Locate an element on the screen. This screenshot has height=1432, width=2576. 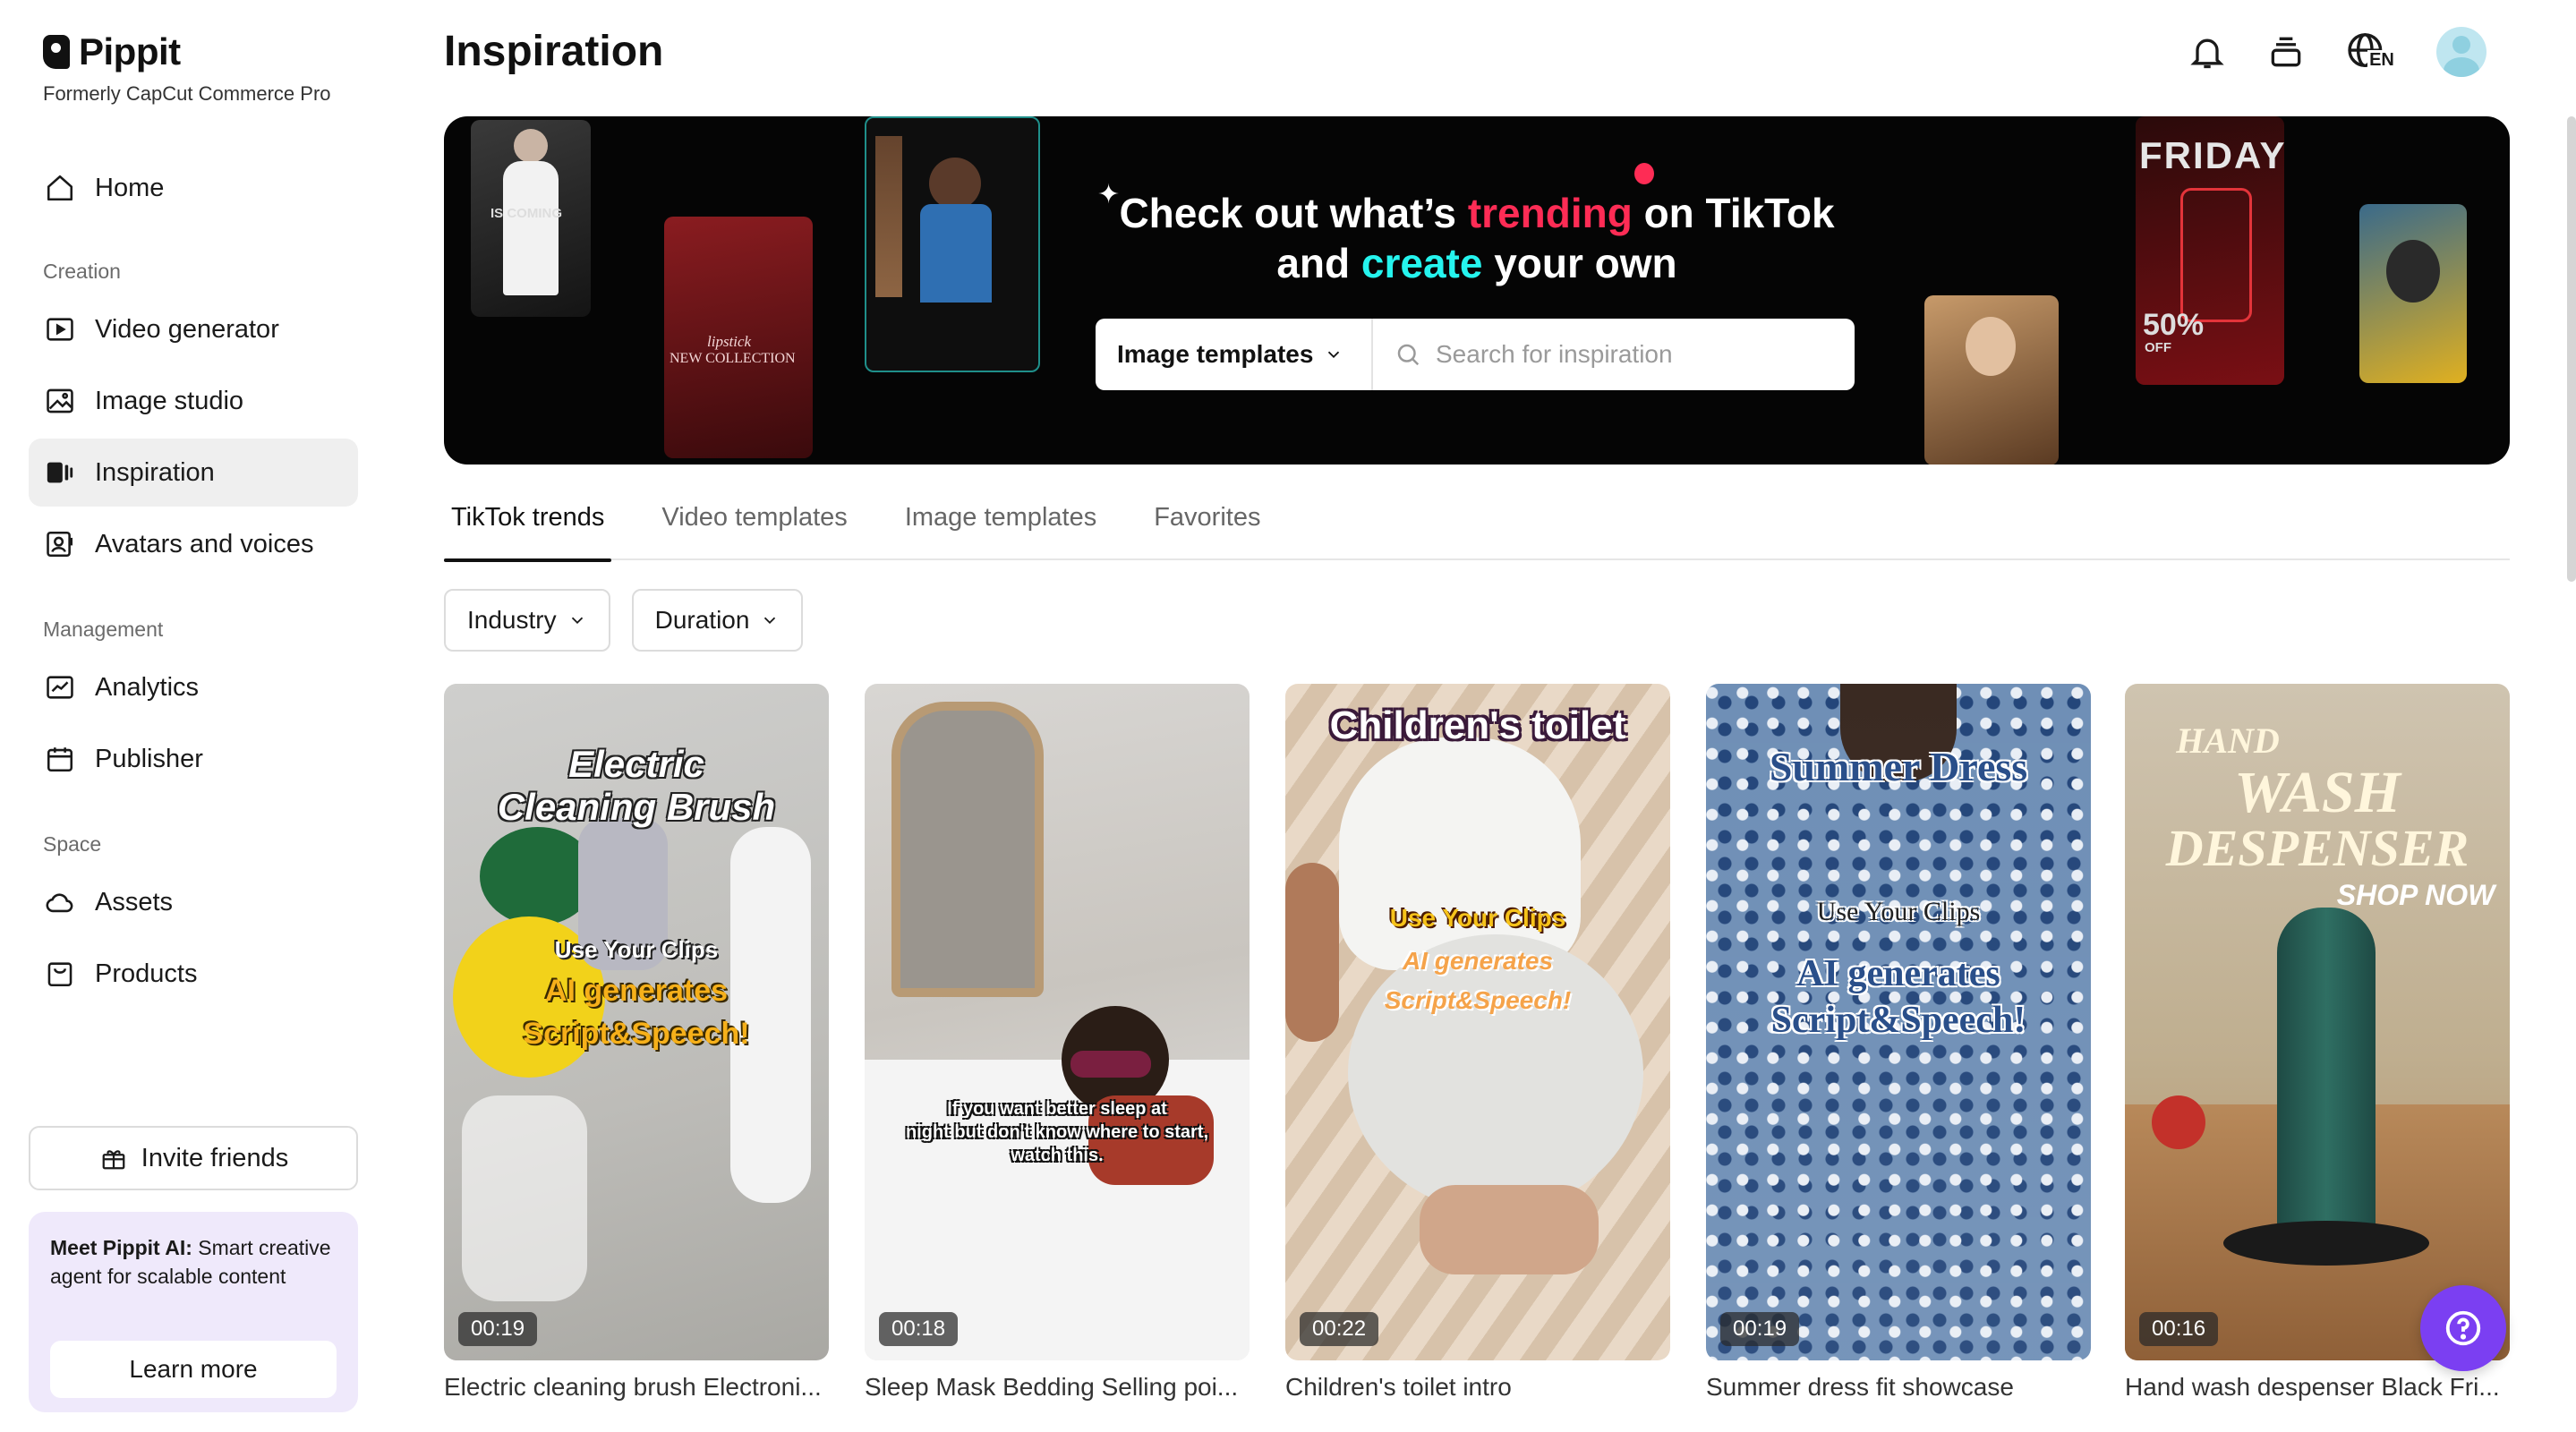
sidebar-item-image-studio: Image studio is located at coordinates (193, 401).